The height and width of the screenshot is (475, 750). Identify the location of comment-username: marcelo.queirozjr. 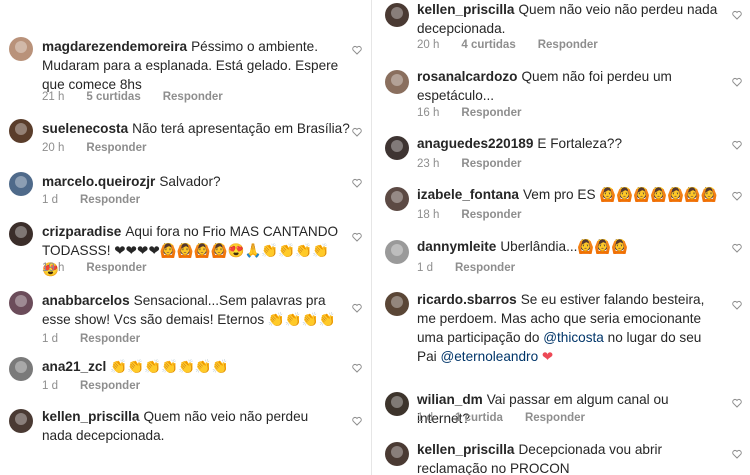
(98, 181).